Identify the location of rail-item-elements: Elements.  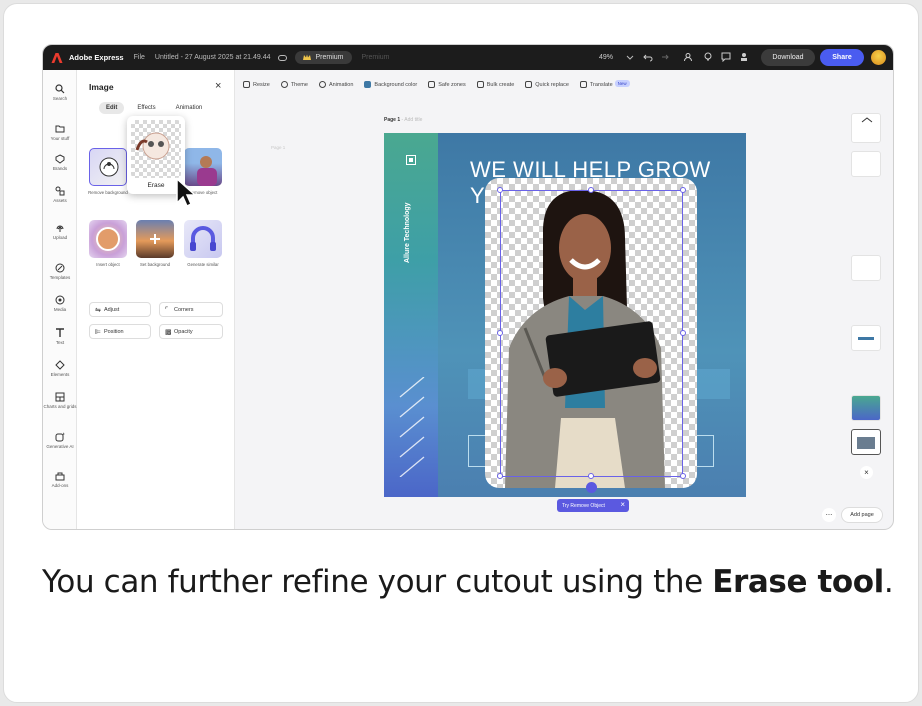
(60, 368).